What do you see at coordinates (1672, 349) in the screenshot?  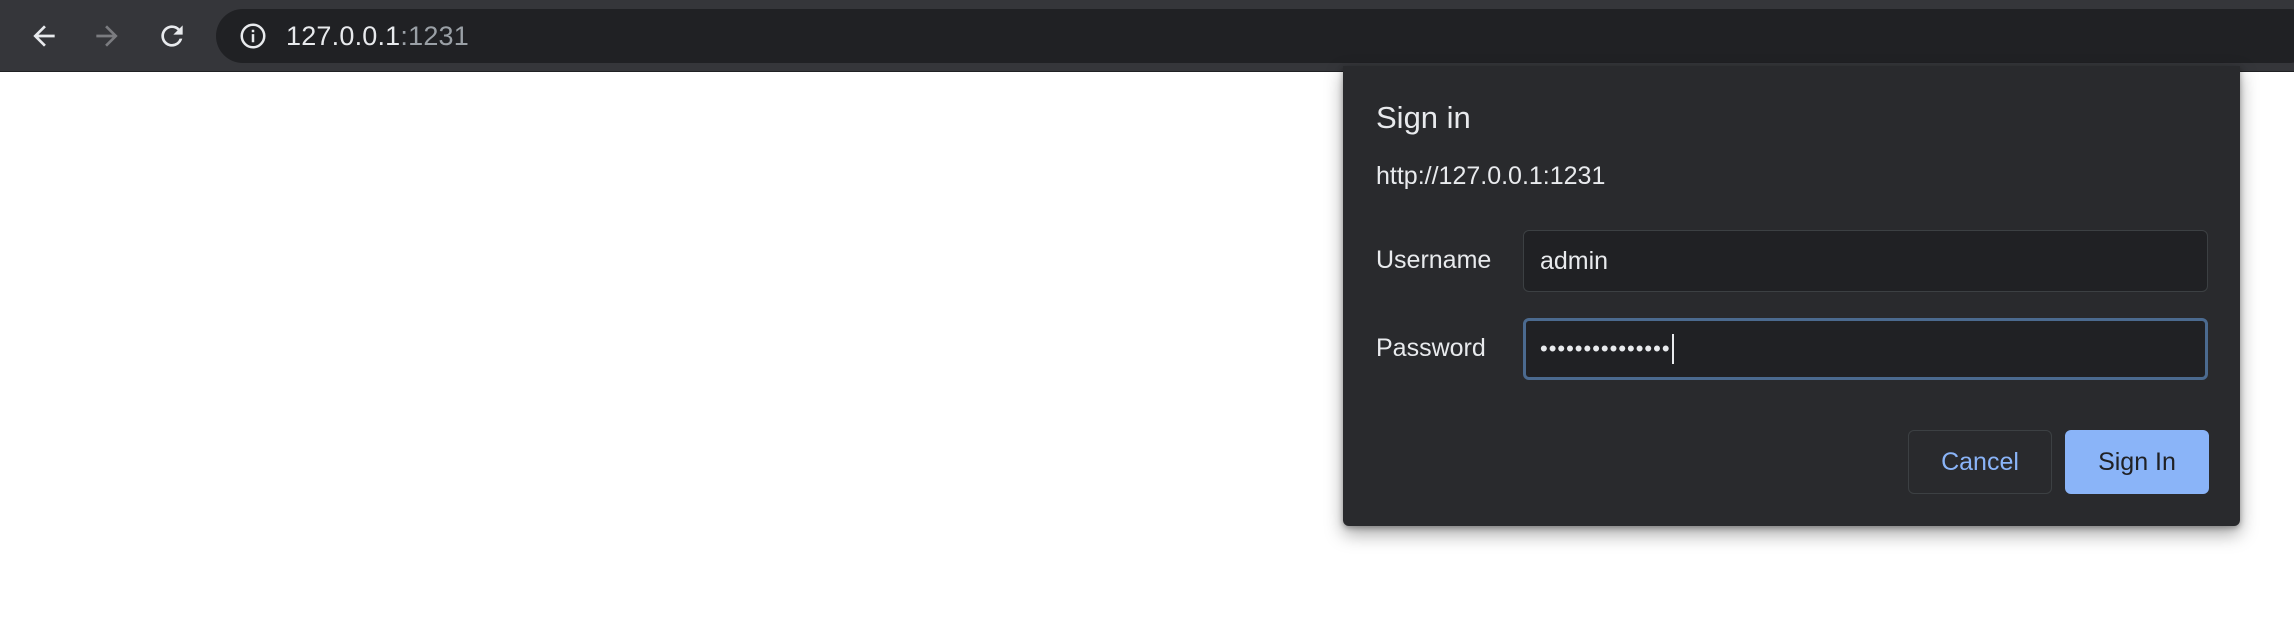 I see `text-caret` at bounding box center [1672, 349].